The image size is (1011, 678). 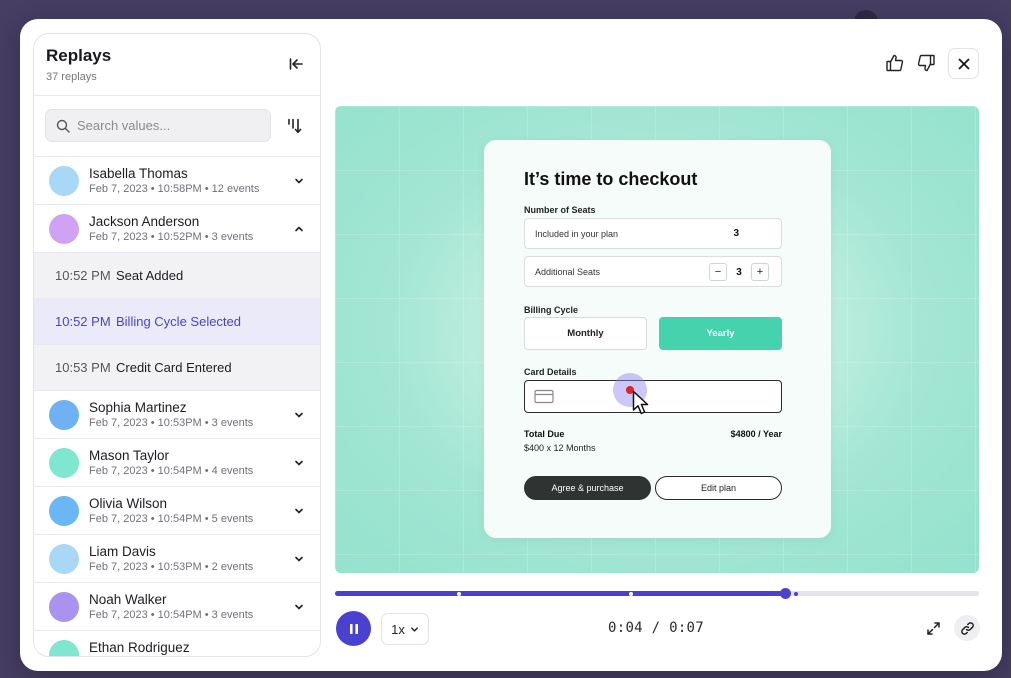 What do you see at coordinates (786, 593) in the screenshot?
I see `timeline-handle` at bounding box center [786, 593].